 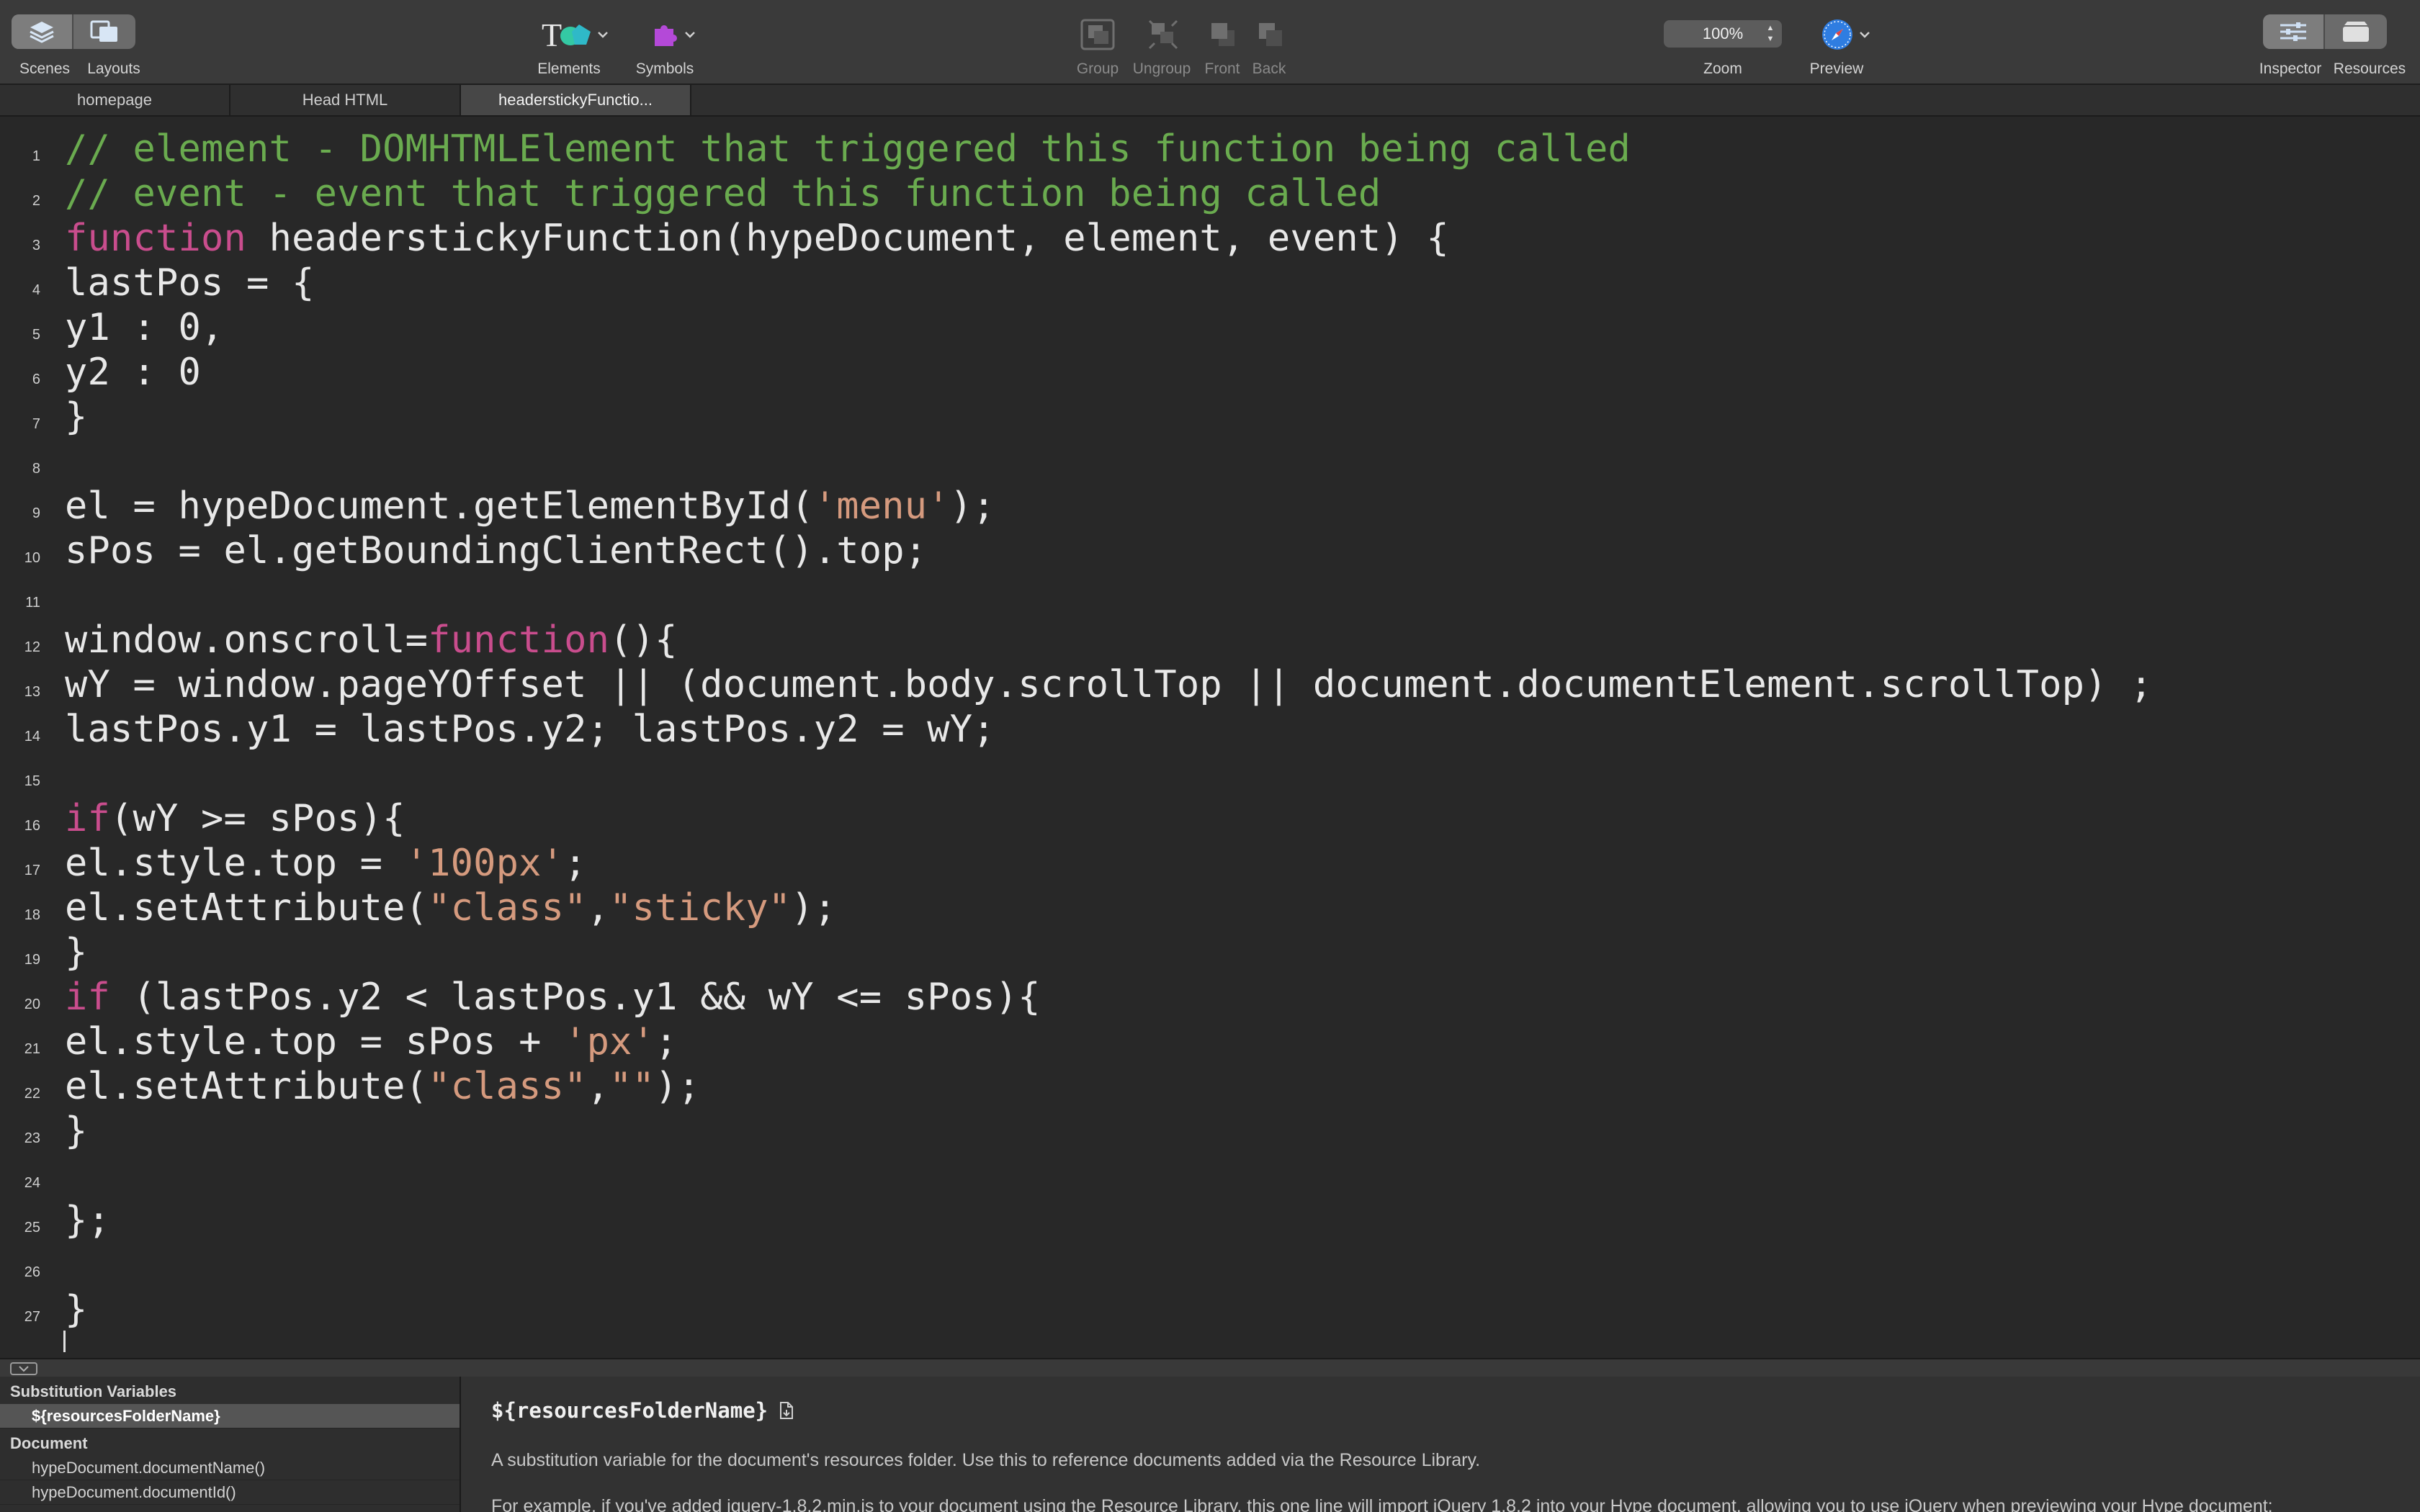 I want to click on code-line: 4 lastPos = {, so click(x=1210, y=283).